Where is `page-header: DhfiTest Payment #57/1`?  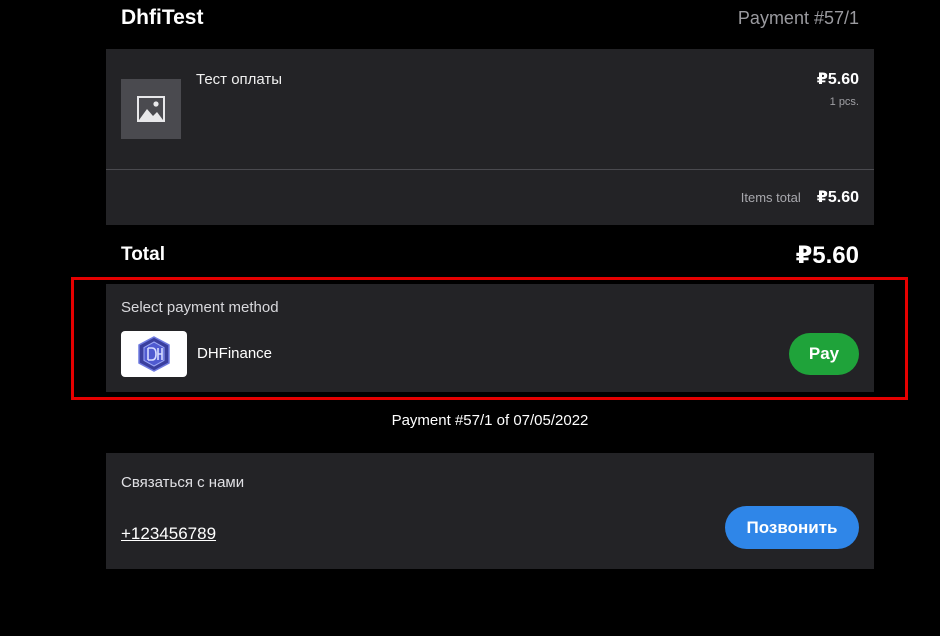 page-header: DhfiTest Payment #57/1 is located at coordinates (490, 18).